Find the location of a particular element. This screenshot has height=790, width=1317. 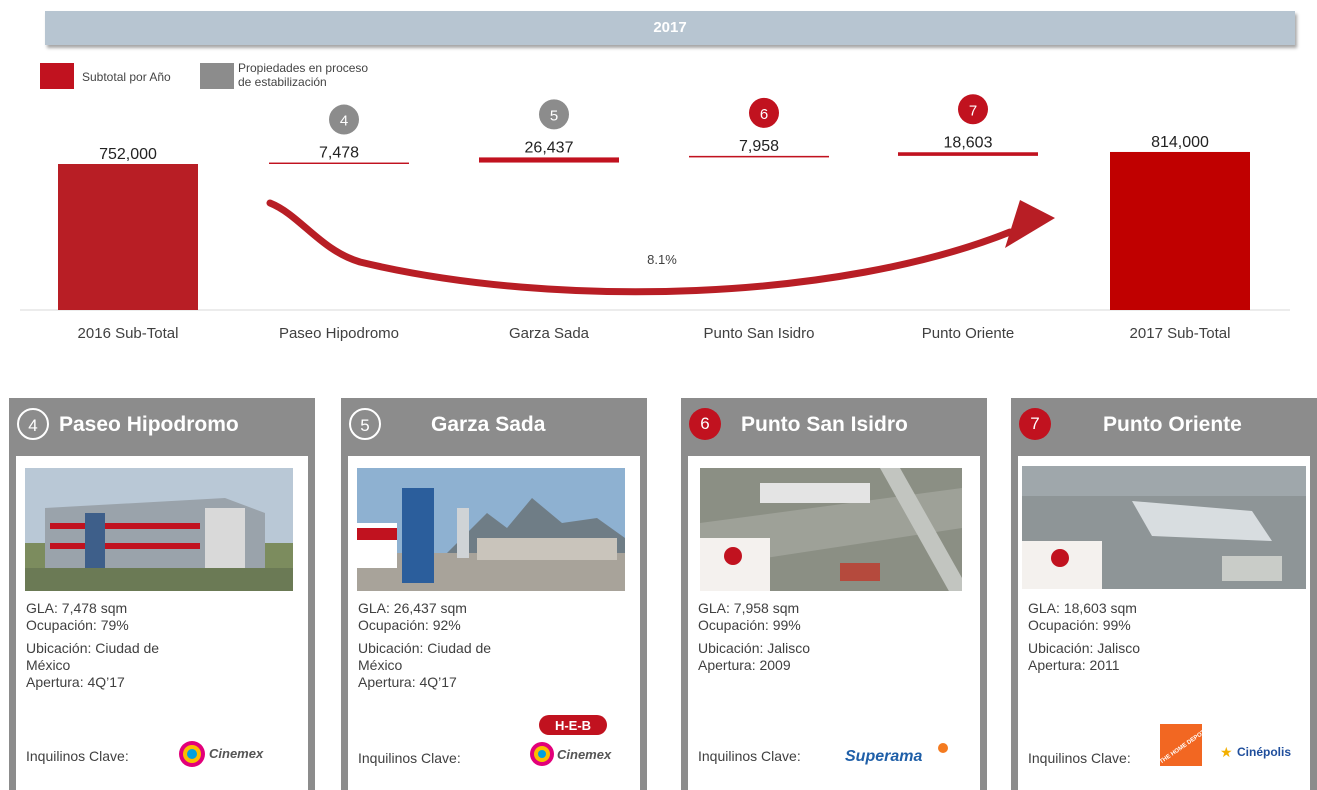

card-gla: GLA: 7,478 sqm is located at coordinates (77, 608).